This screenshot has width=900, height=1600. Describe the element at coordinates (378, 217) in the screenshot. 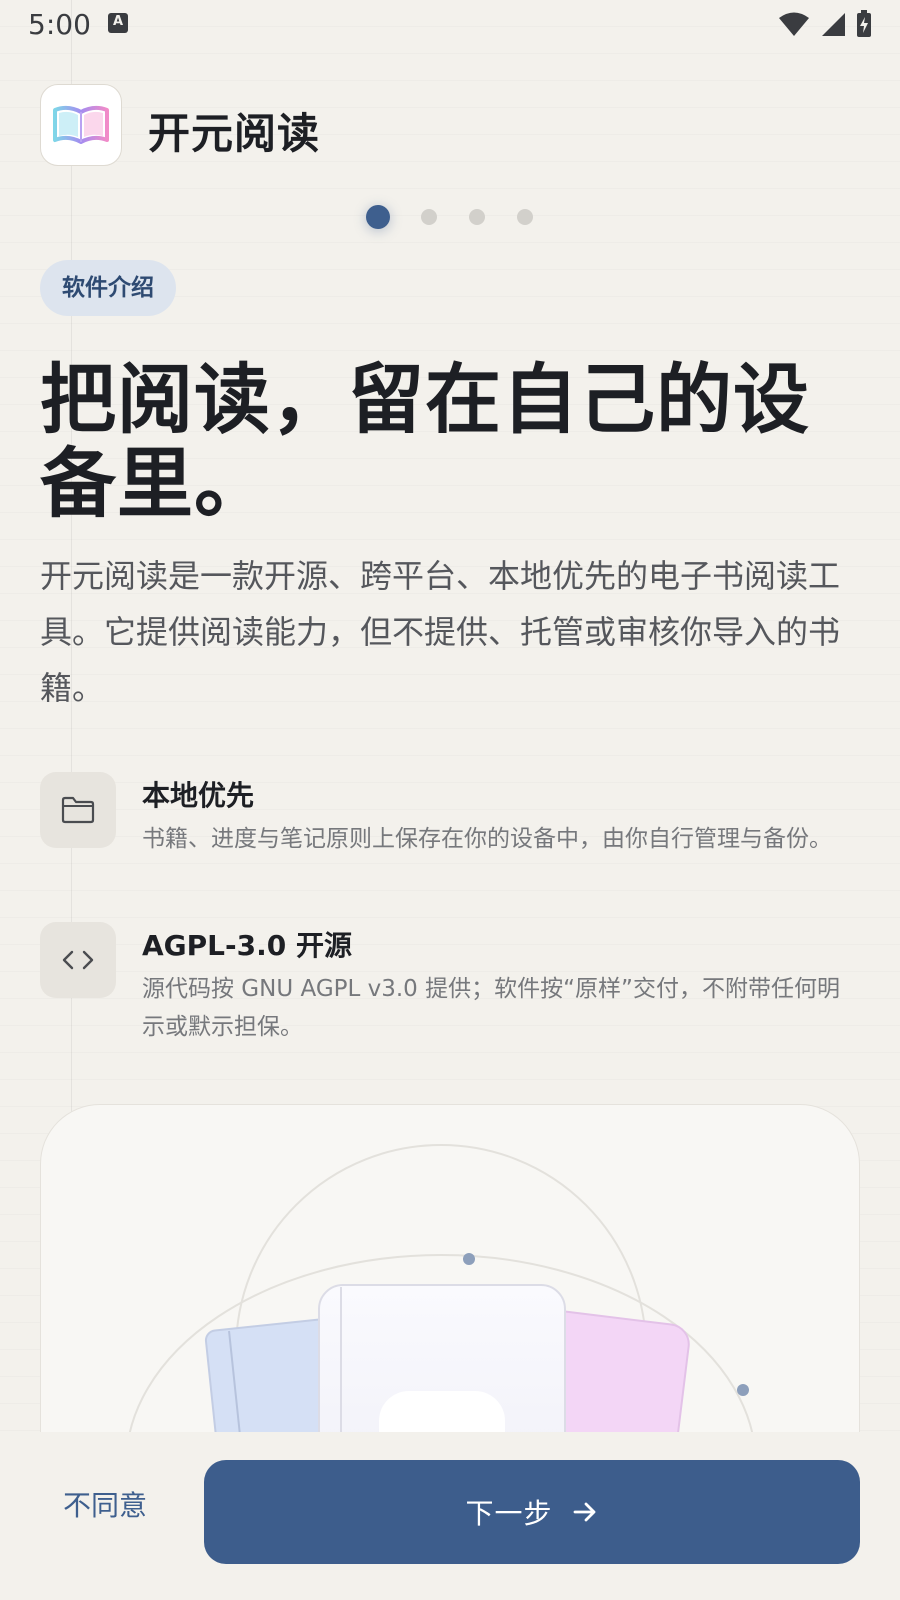

I see `pager-dot-active` at that location.